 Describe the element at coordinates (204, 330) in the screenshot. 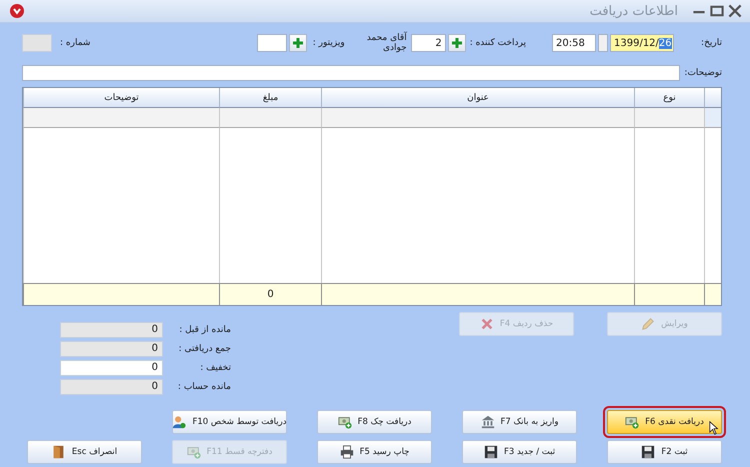

I see `summary-label: مانده از قبل :` at that location.